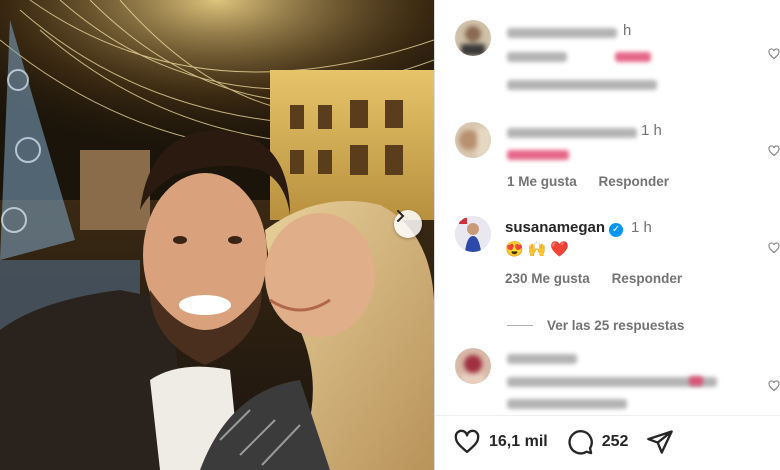 Image resolution: width=780 pixels, height=470 pixels. I want to click on comment-likes: 1 Me gusta, so click(542, 181).